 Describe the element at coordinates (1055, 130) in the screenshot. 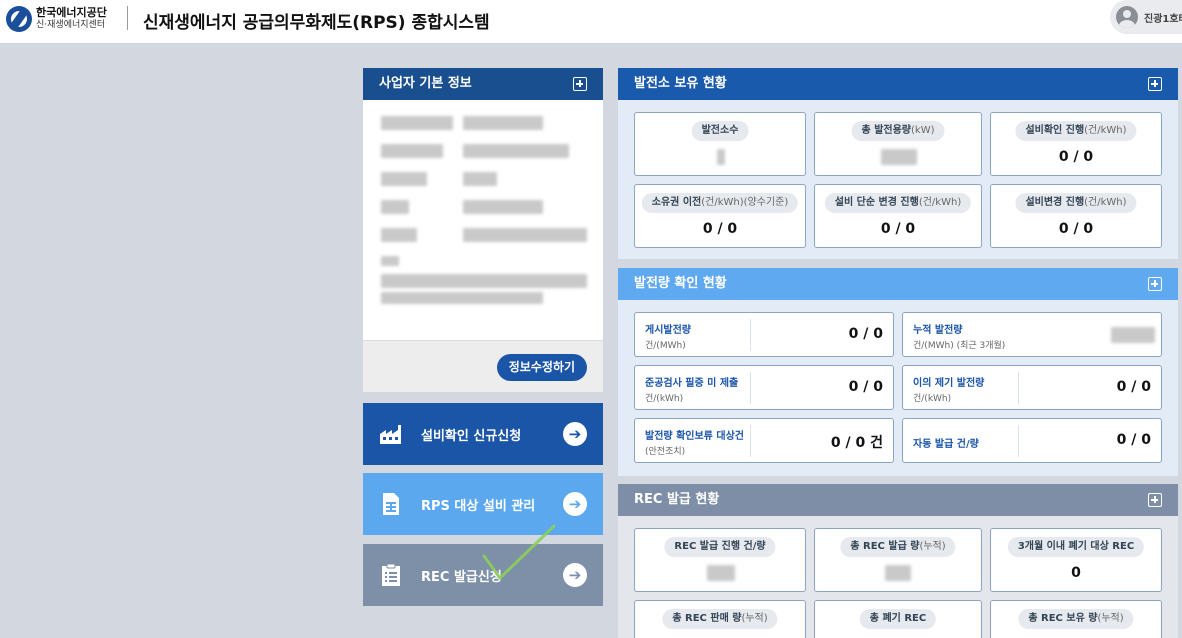

I see `card-label: 설비확인 진행` at that location.